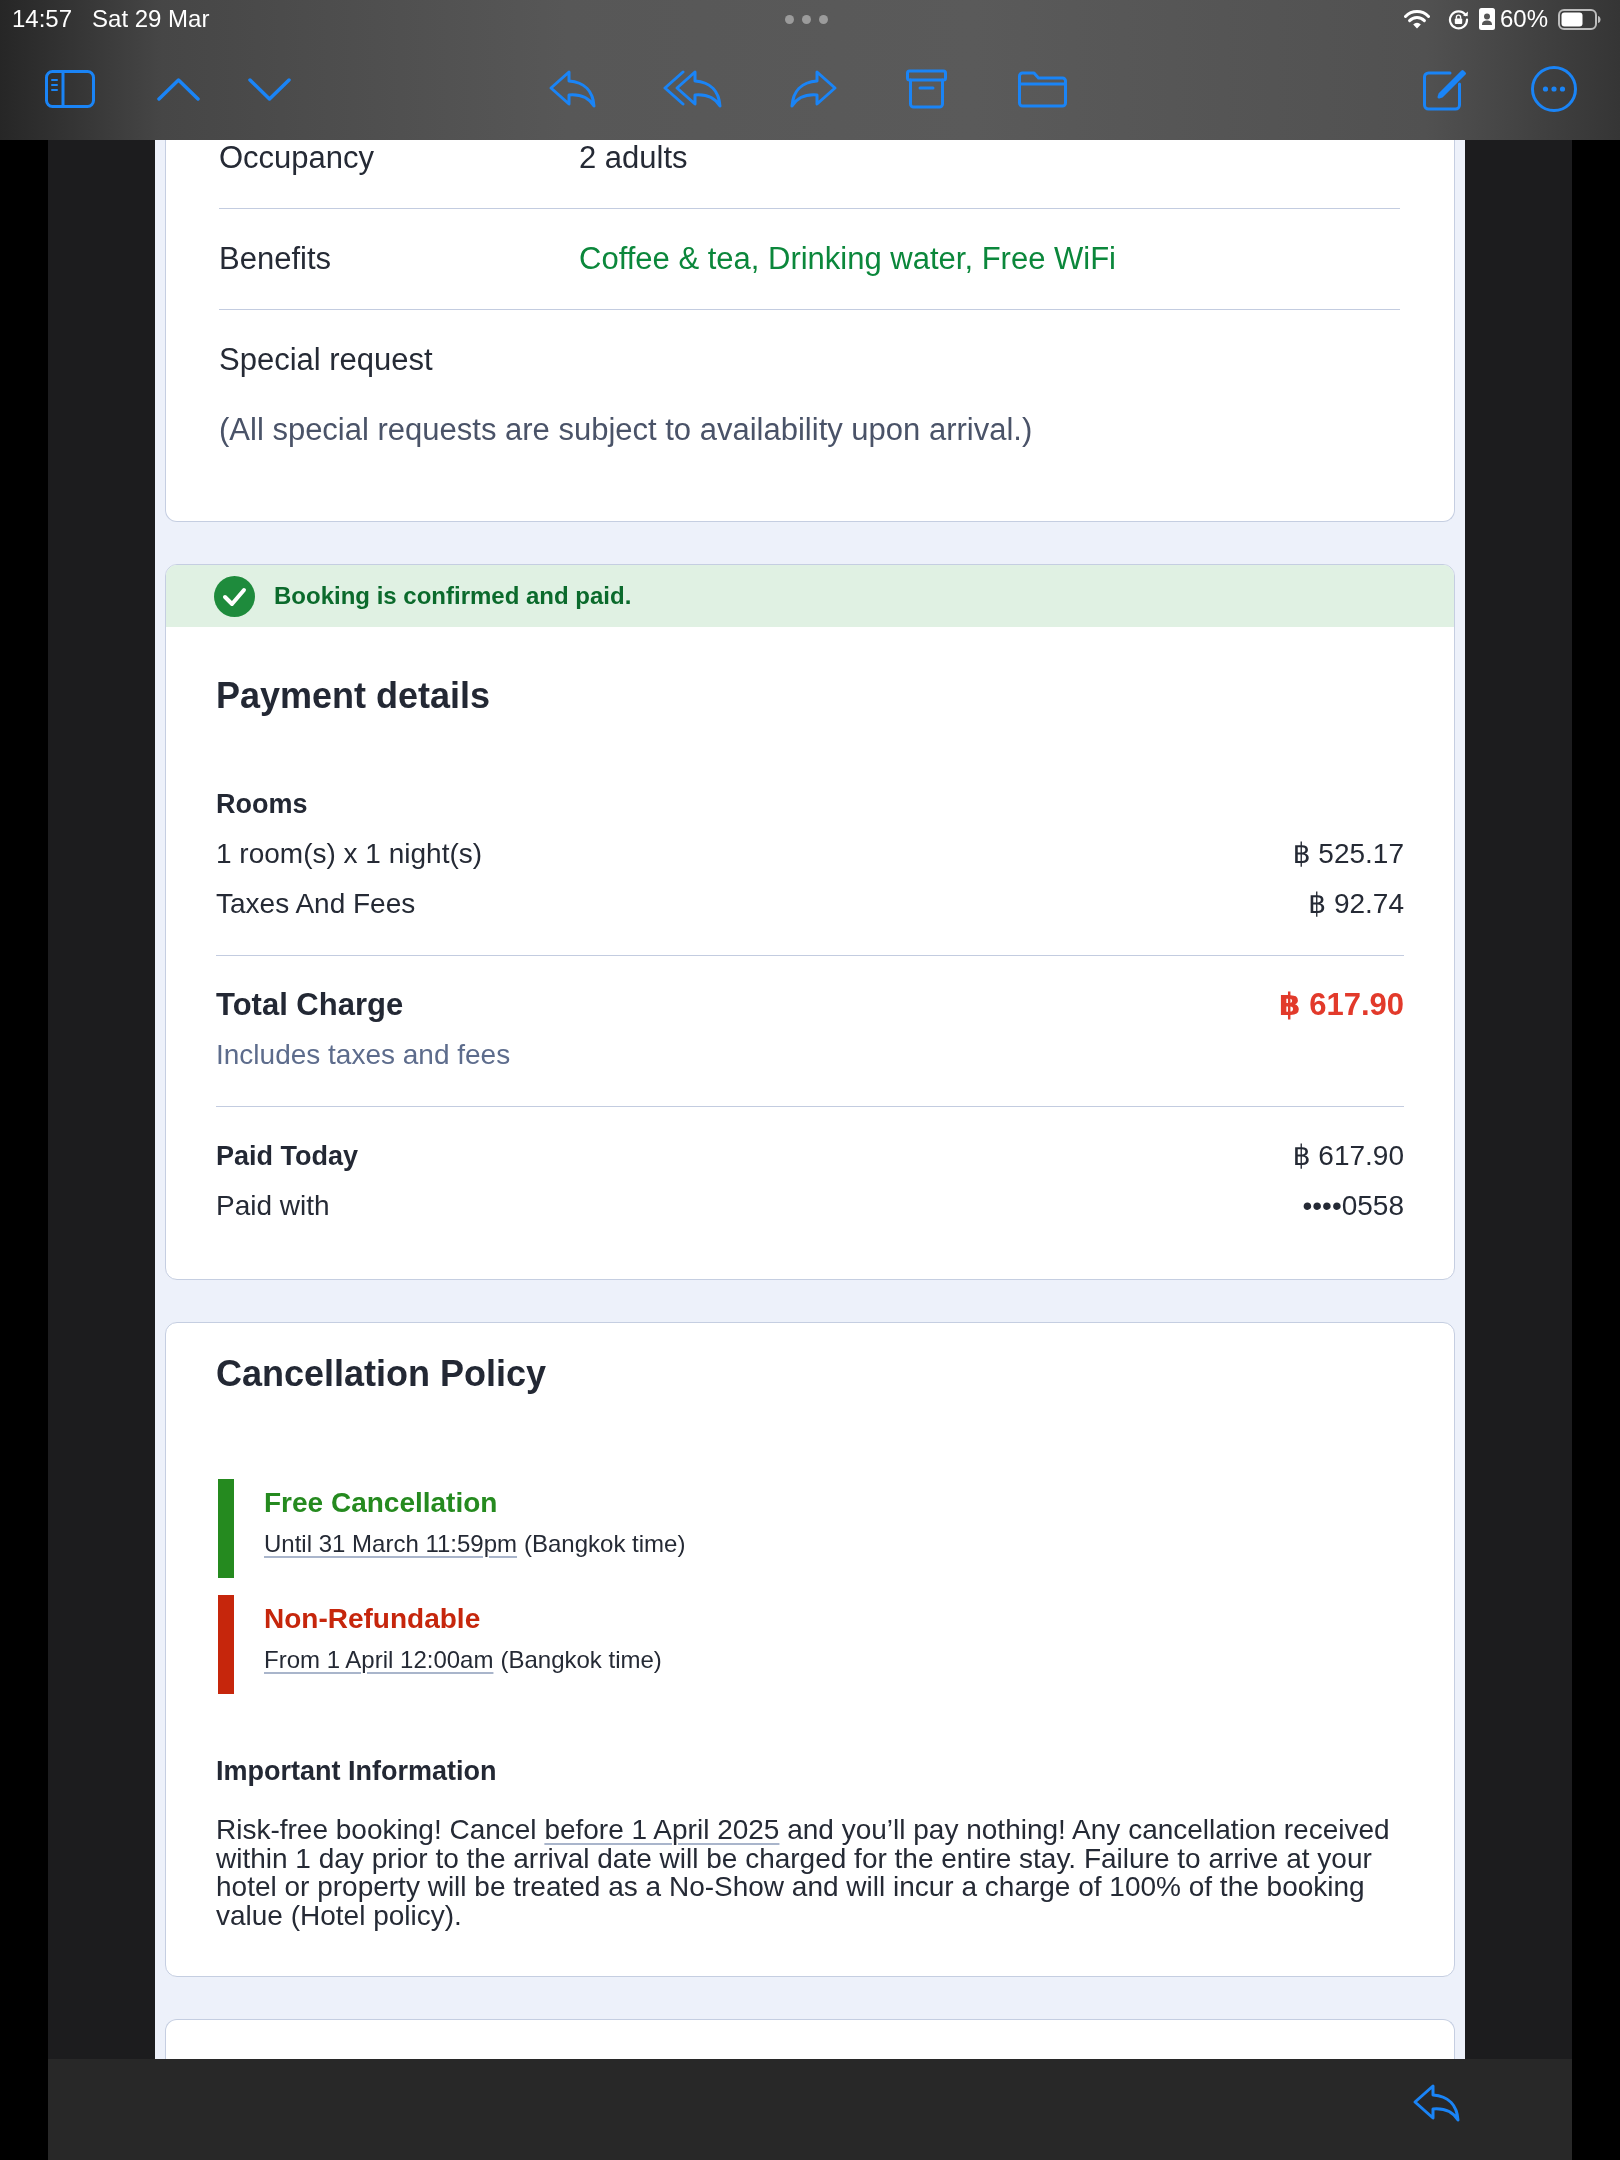 Image resolution: width=1620 pixels, height=2160 pixels. What do you see at coordinates (1458, 19) in the screenshot?
I see `rotation-lock-icon` at bounding box center [1458, 19].